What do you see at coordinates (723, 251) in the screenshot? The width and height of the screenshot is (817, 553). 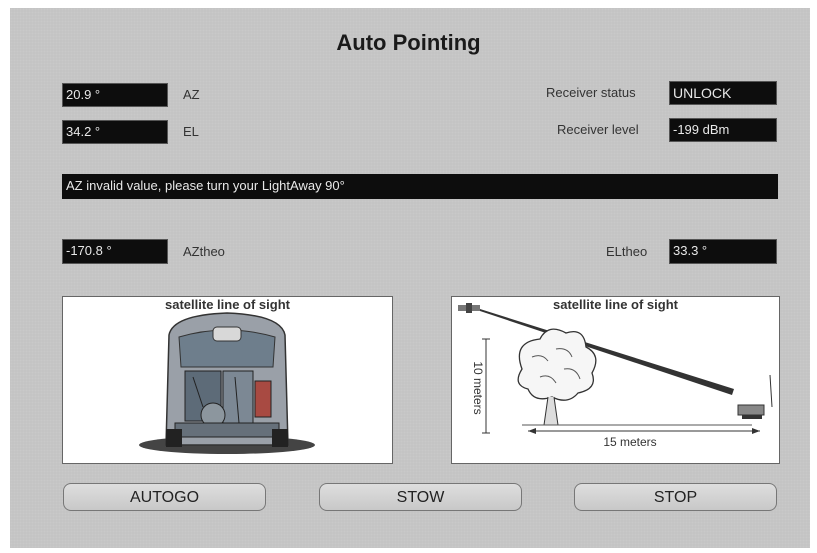 I see `eltheo-value-field: 33.3 °` at bounding box center [723, 251].